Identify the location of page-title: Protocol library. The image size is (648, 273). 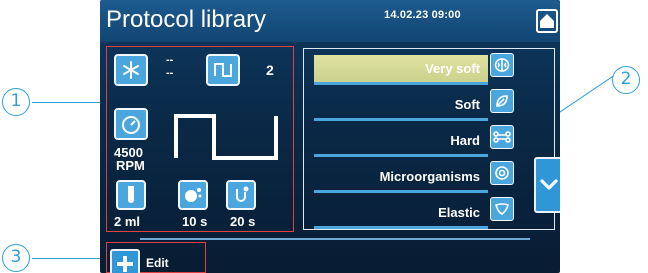
(186, 19).